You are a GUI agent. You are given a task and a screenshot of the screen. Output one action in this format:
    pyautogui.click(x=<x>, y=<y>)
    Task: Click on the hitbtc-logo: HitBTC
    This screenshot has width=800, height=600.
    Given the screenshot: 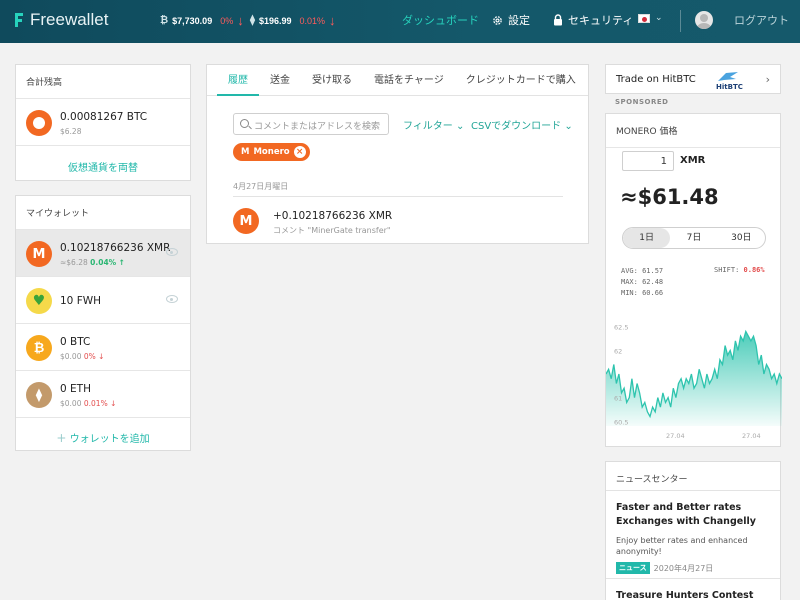 What is the action you would take?
    pyautogui.click(x=729, y=81)
    